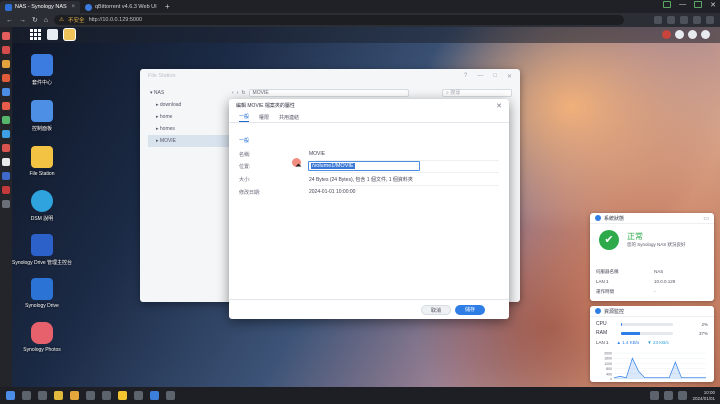 This screenshot has height=404, width=720. I want to click on widgets-icon, so click(705, 34).